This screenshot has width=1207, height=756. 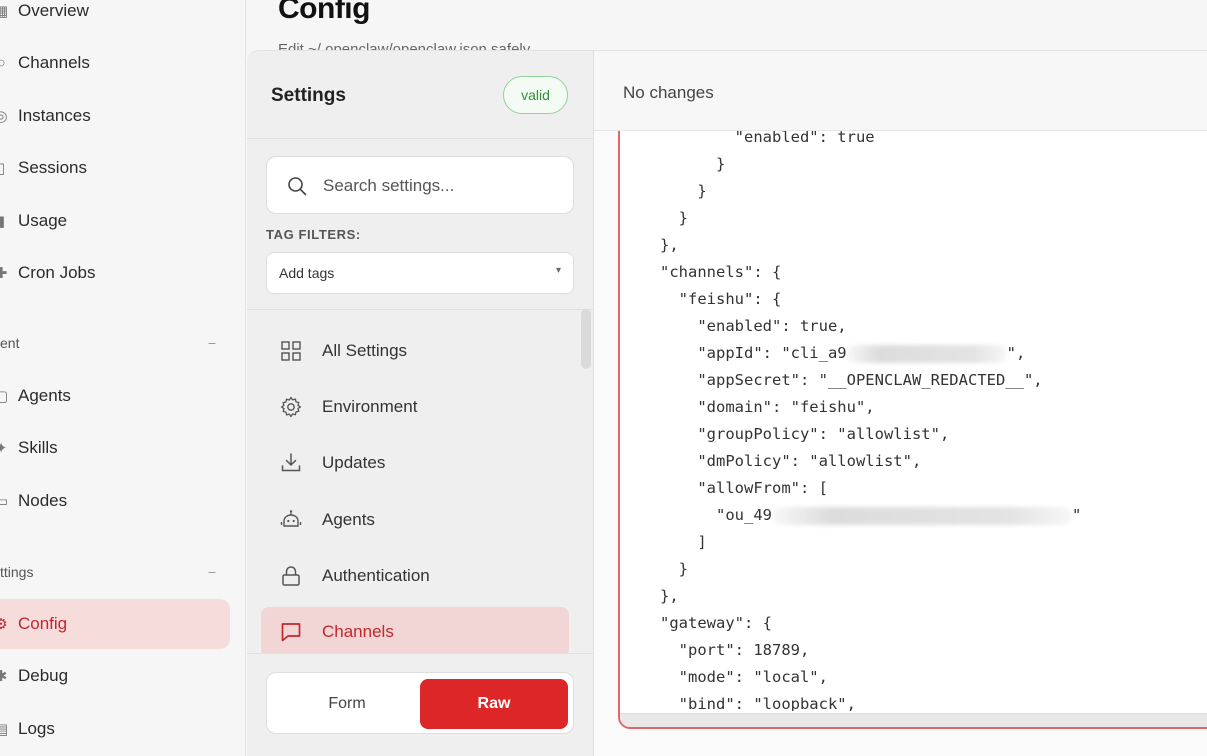 I want to click on code-line: "dmPolicy": "allowlist",, so click(x=790, y=461).